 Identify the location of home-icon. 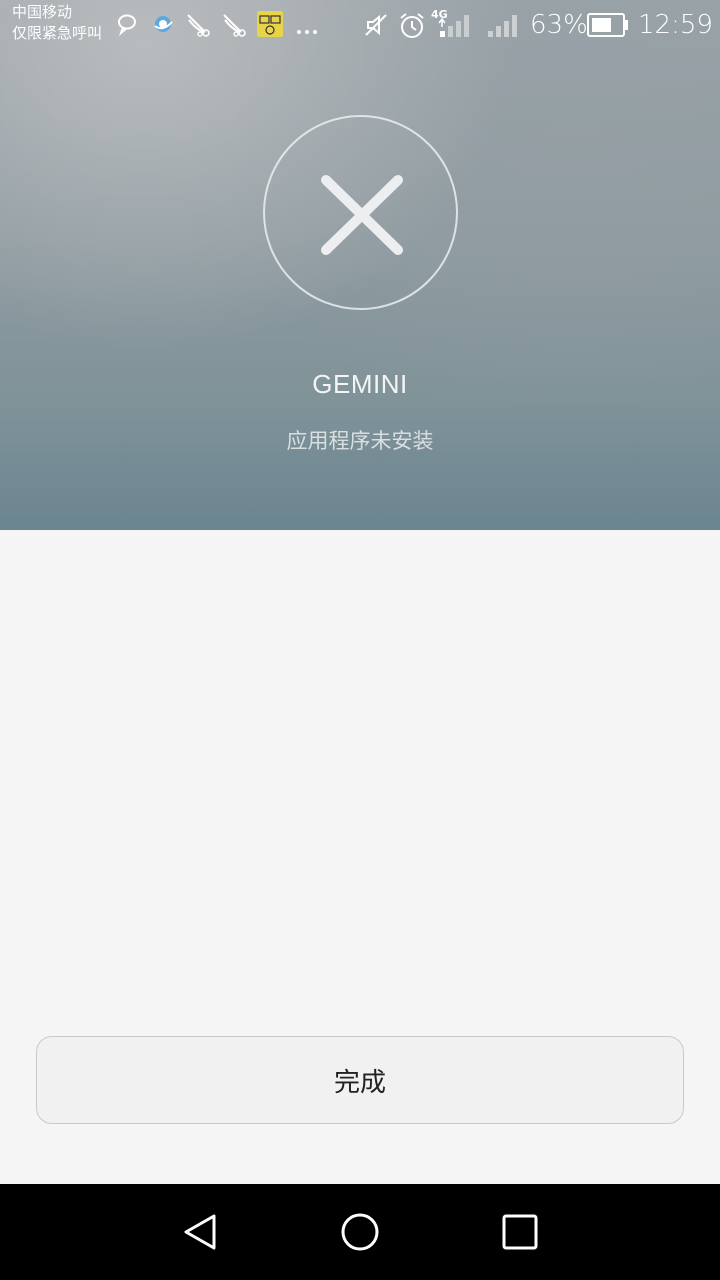
(360, 1234).